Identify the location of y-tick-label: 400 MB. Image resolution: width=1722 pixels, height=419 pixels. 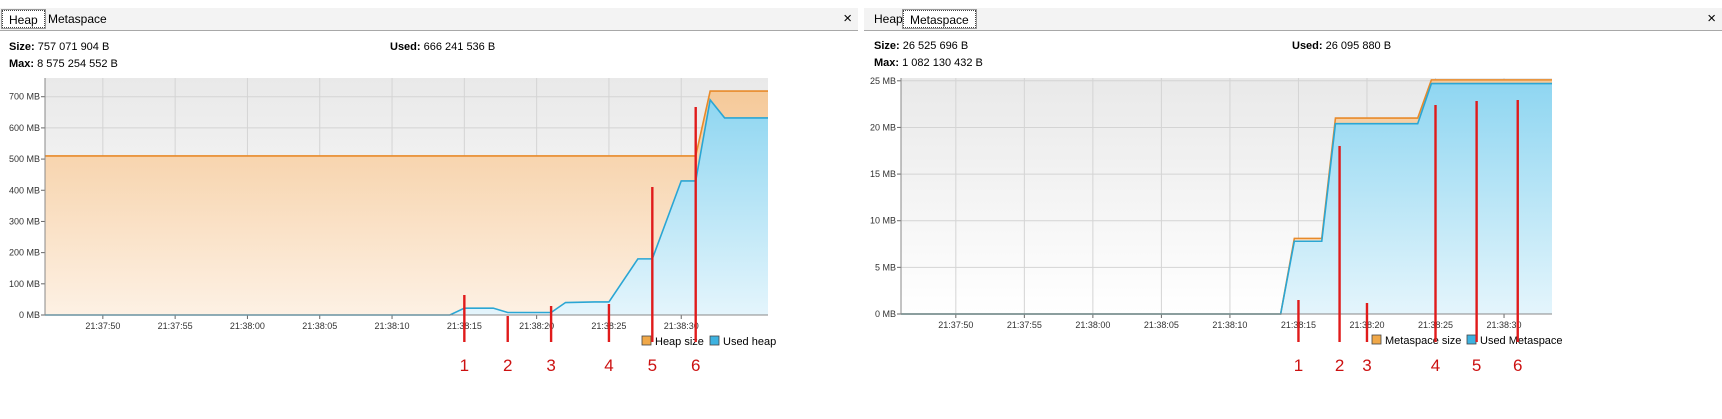
(24, 190).